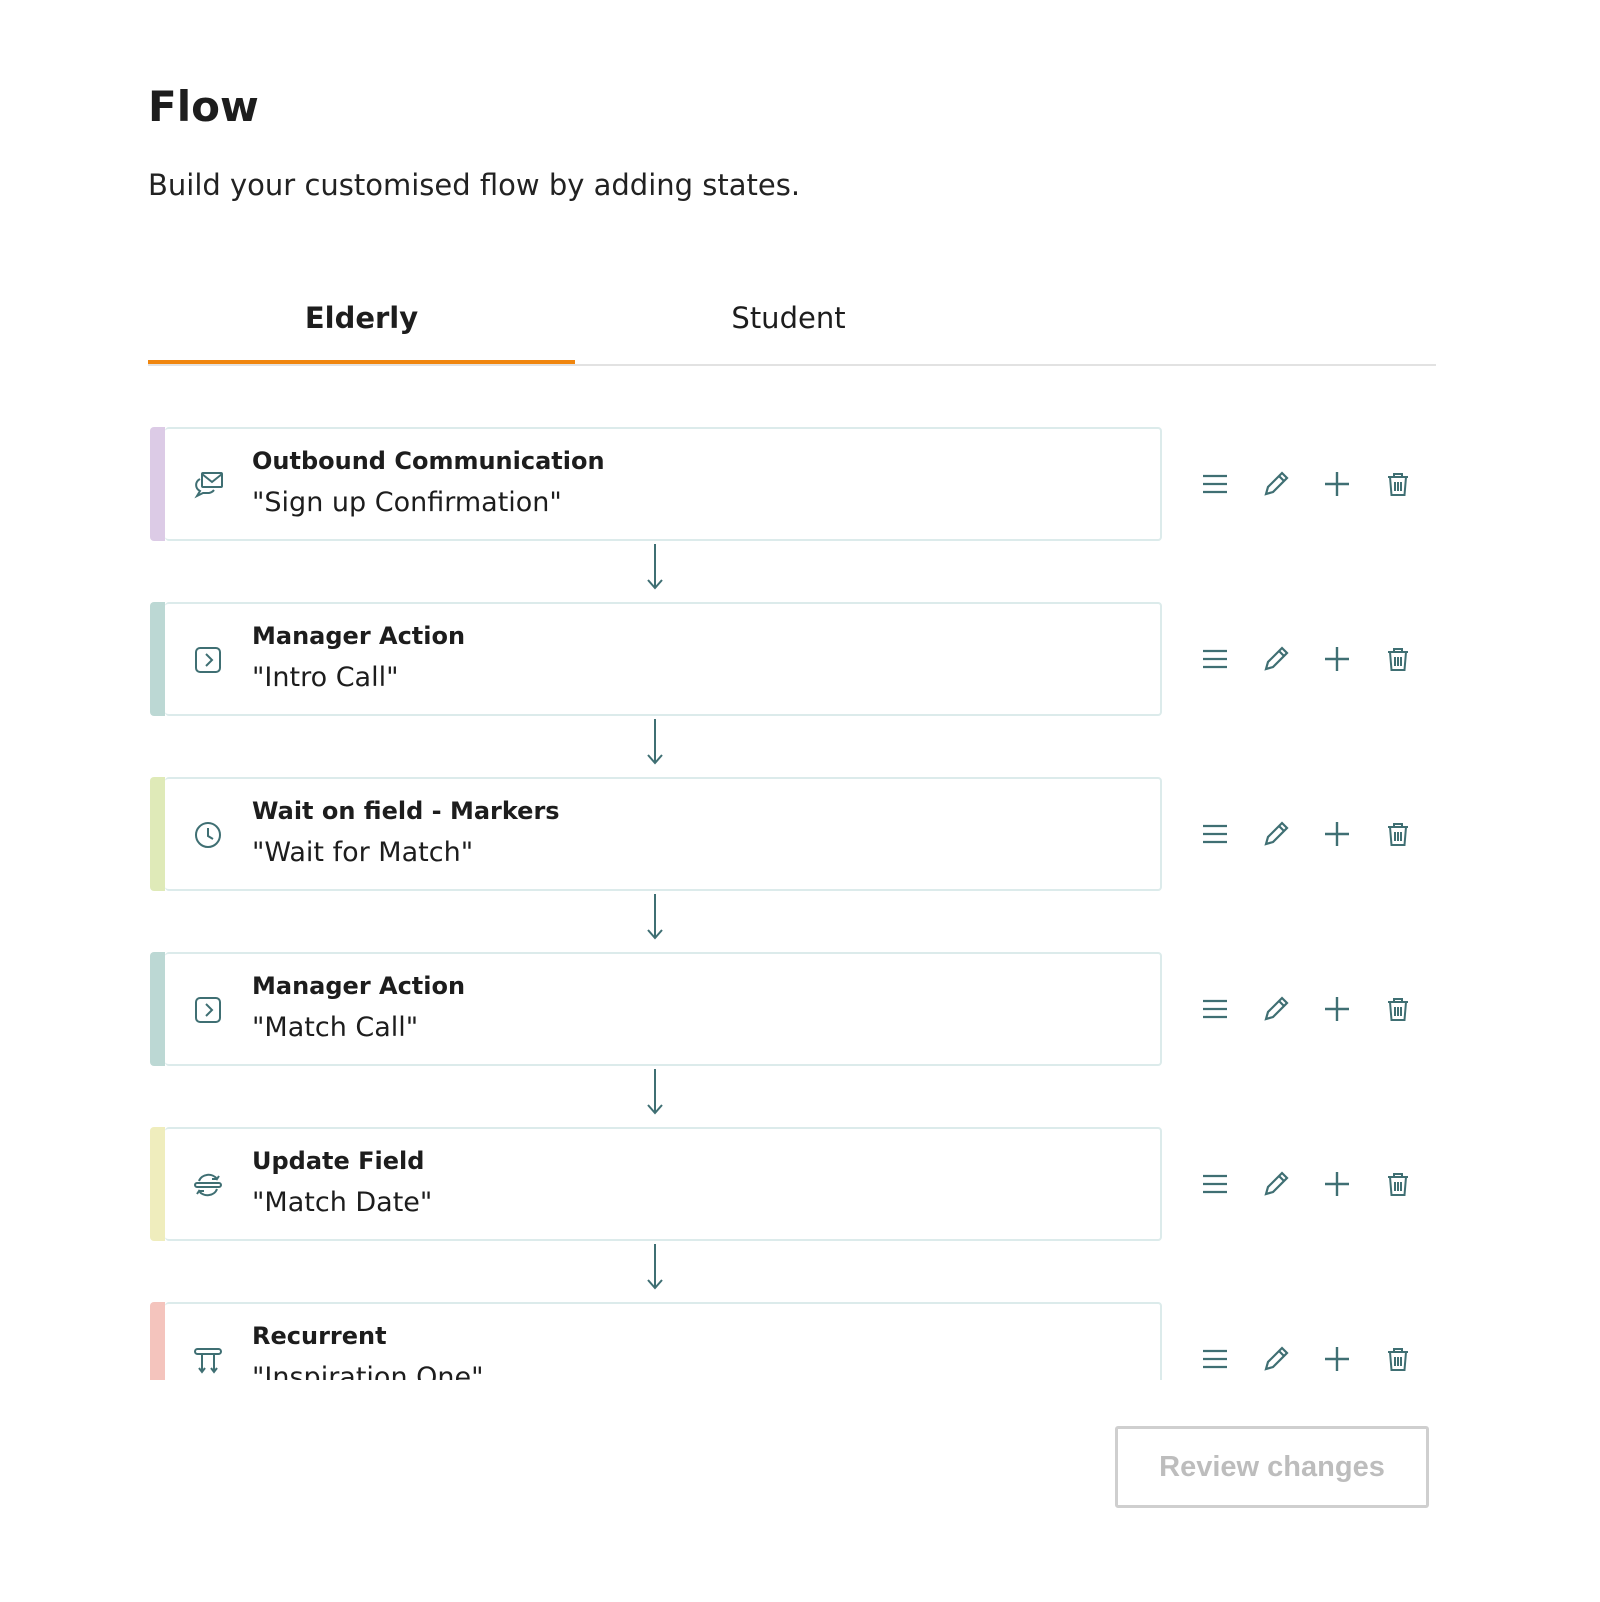 The width and height of the screenshot is (1600, 1602). Describe the element at coordinates (338, 1161) in the screenshot. I see `state-type: Update Field` at that location.